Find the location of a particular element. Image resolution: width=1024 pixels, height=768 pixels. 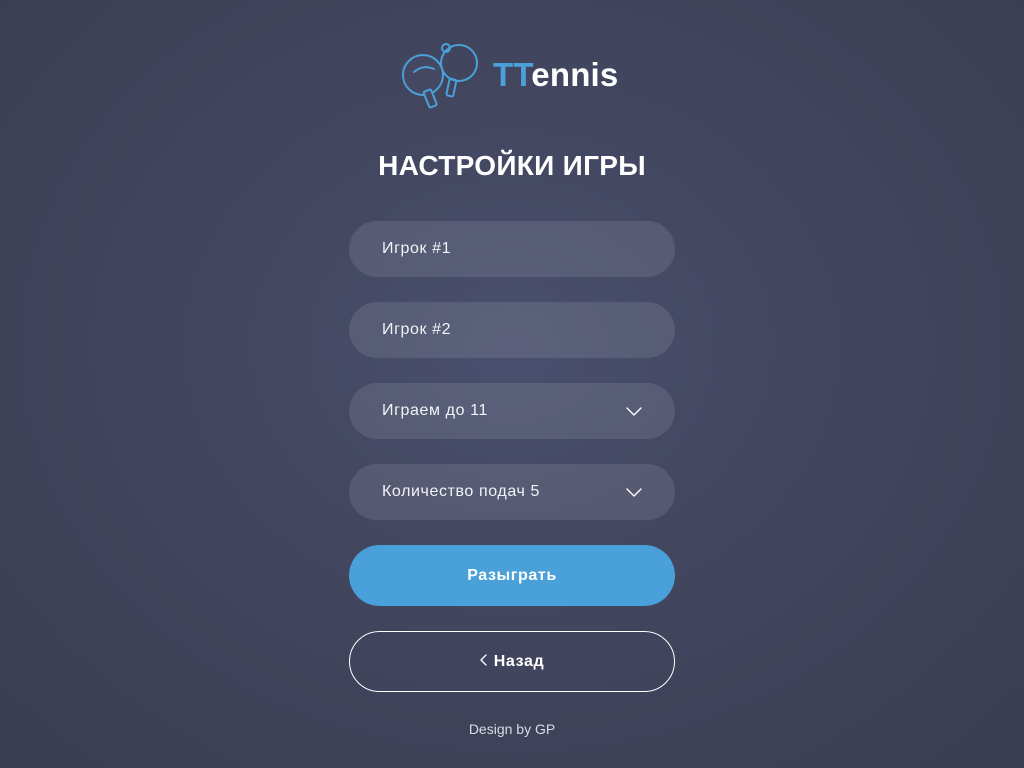

app-name-accent: TT is located at coordinates (512, 74).